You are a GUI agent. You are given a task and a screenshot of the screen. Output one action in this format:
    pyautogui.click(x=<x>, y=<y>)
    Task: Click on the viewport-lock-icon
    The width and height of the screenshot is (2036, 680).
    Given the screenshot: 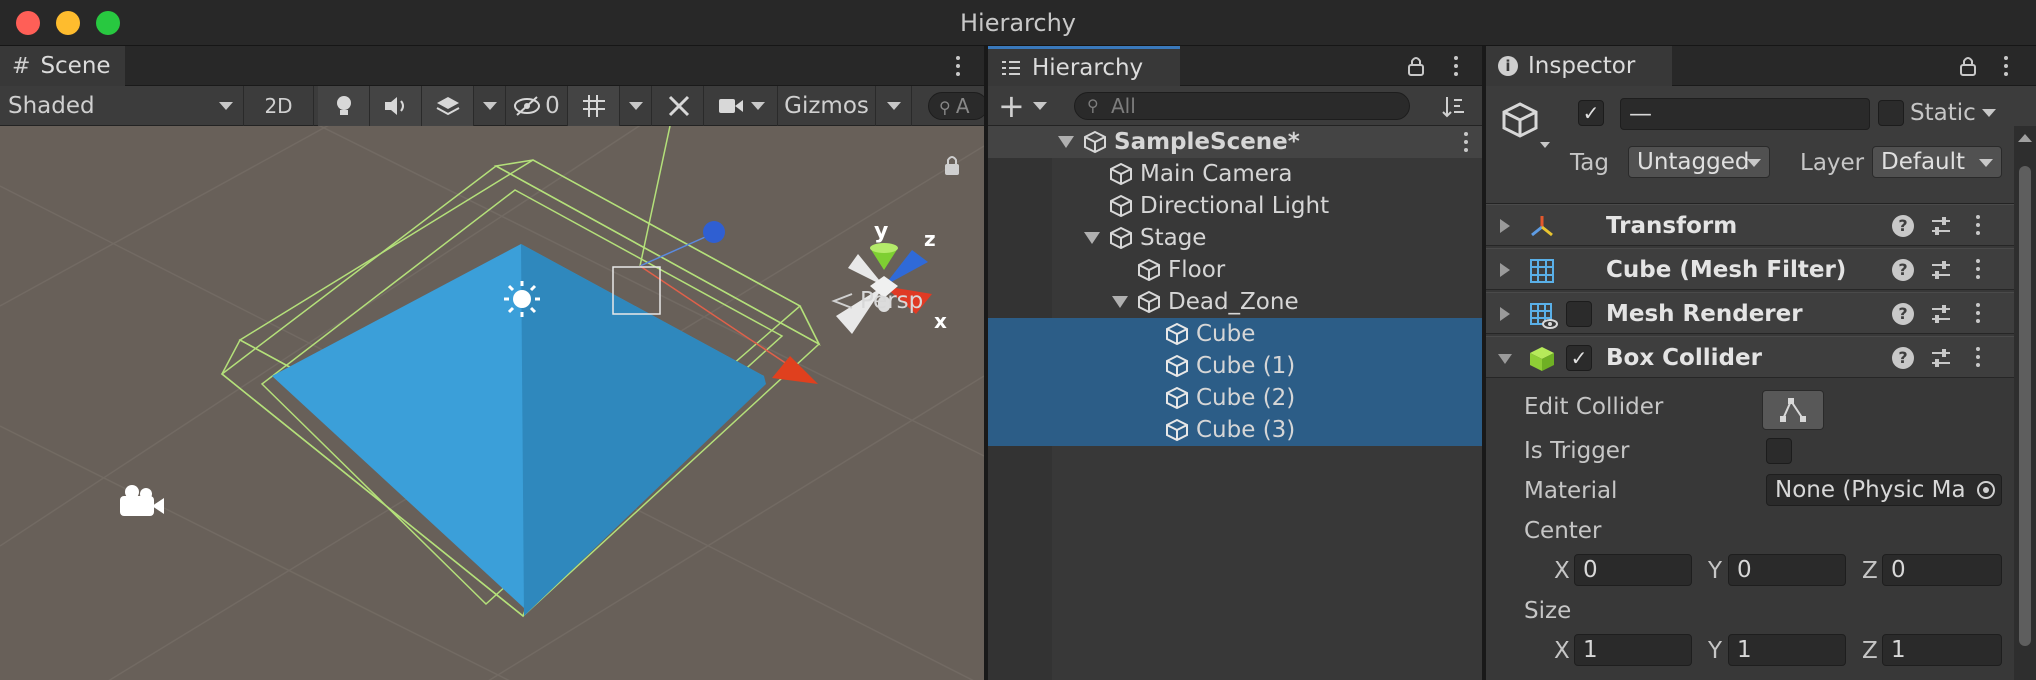 What is the action you would take?
    pyautogui.click(x=952, y=165)
    